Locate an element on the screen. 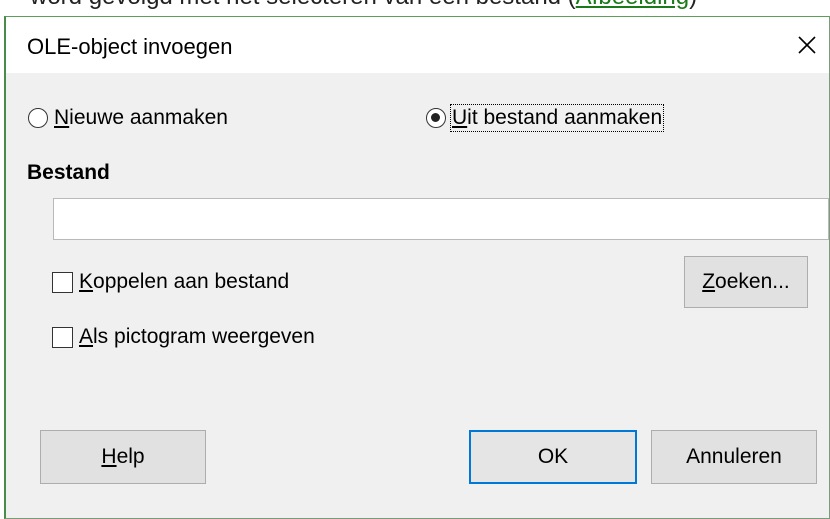  radio-new: Nieuwe aanmaken is located at coordinates (128, 118).